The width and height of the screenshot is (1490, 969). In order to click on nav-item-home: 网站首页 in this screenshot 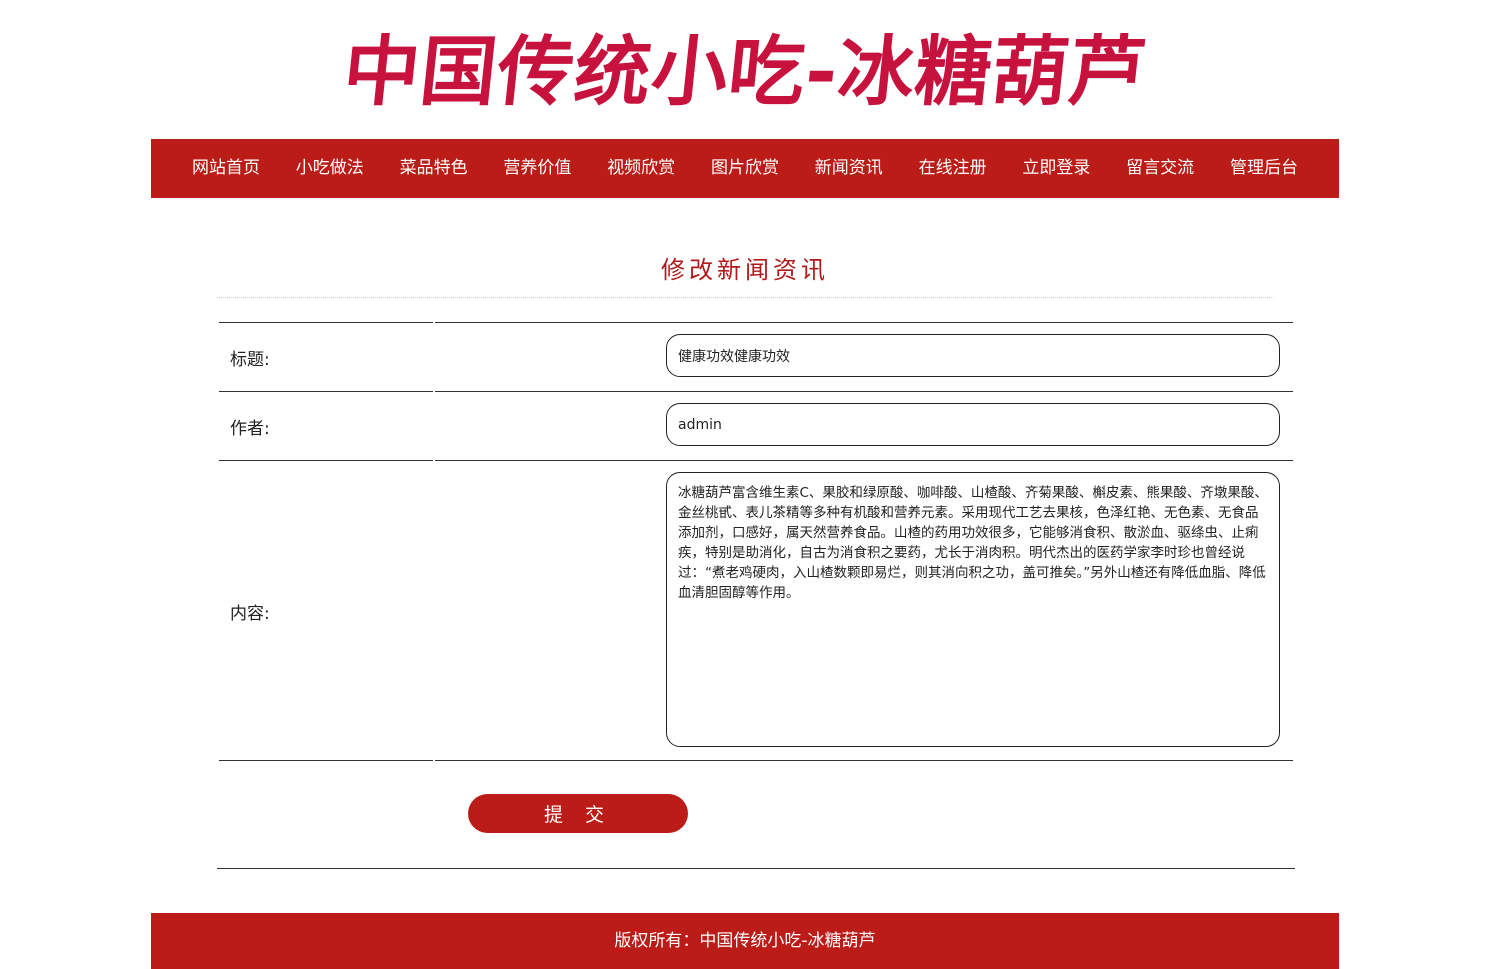, I will do `click(226, 168)`.